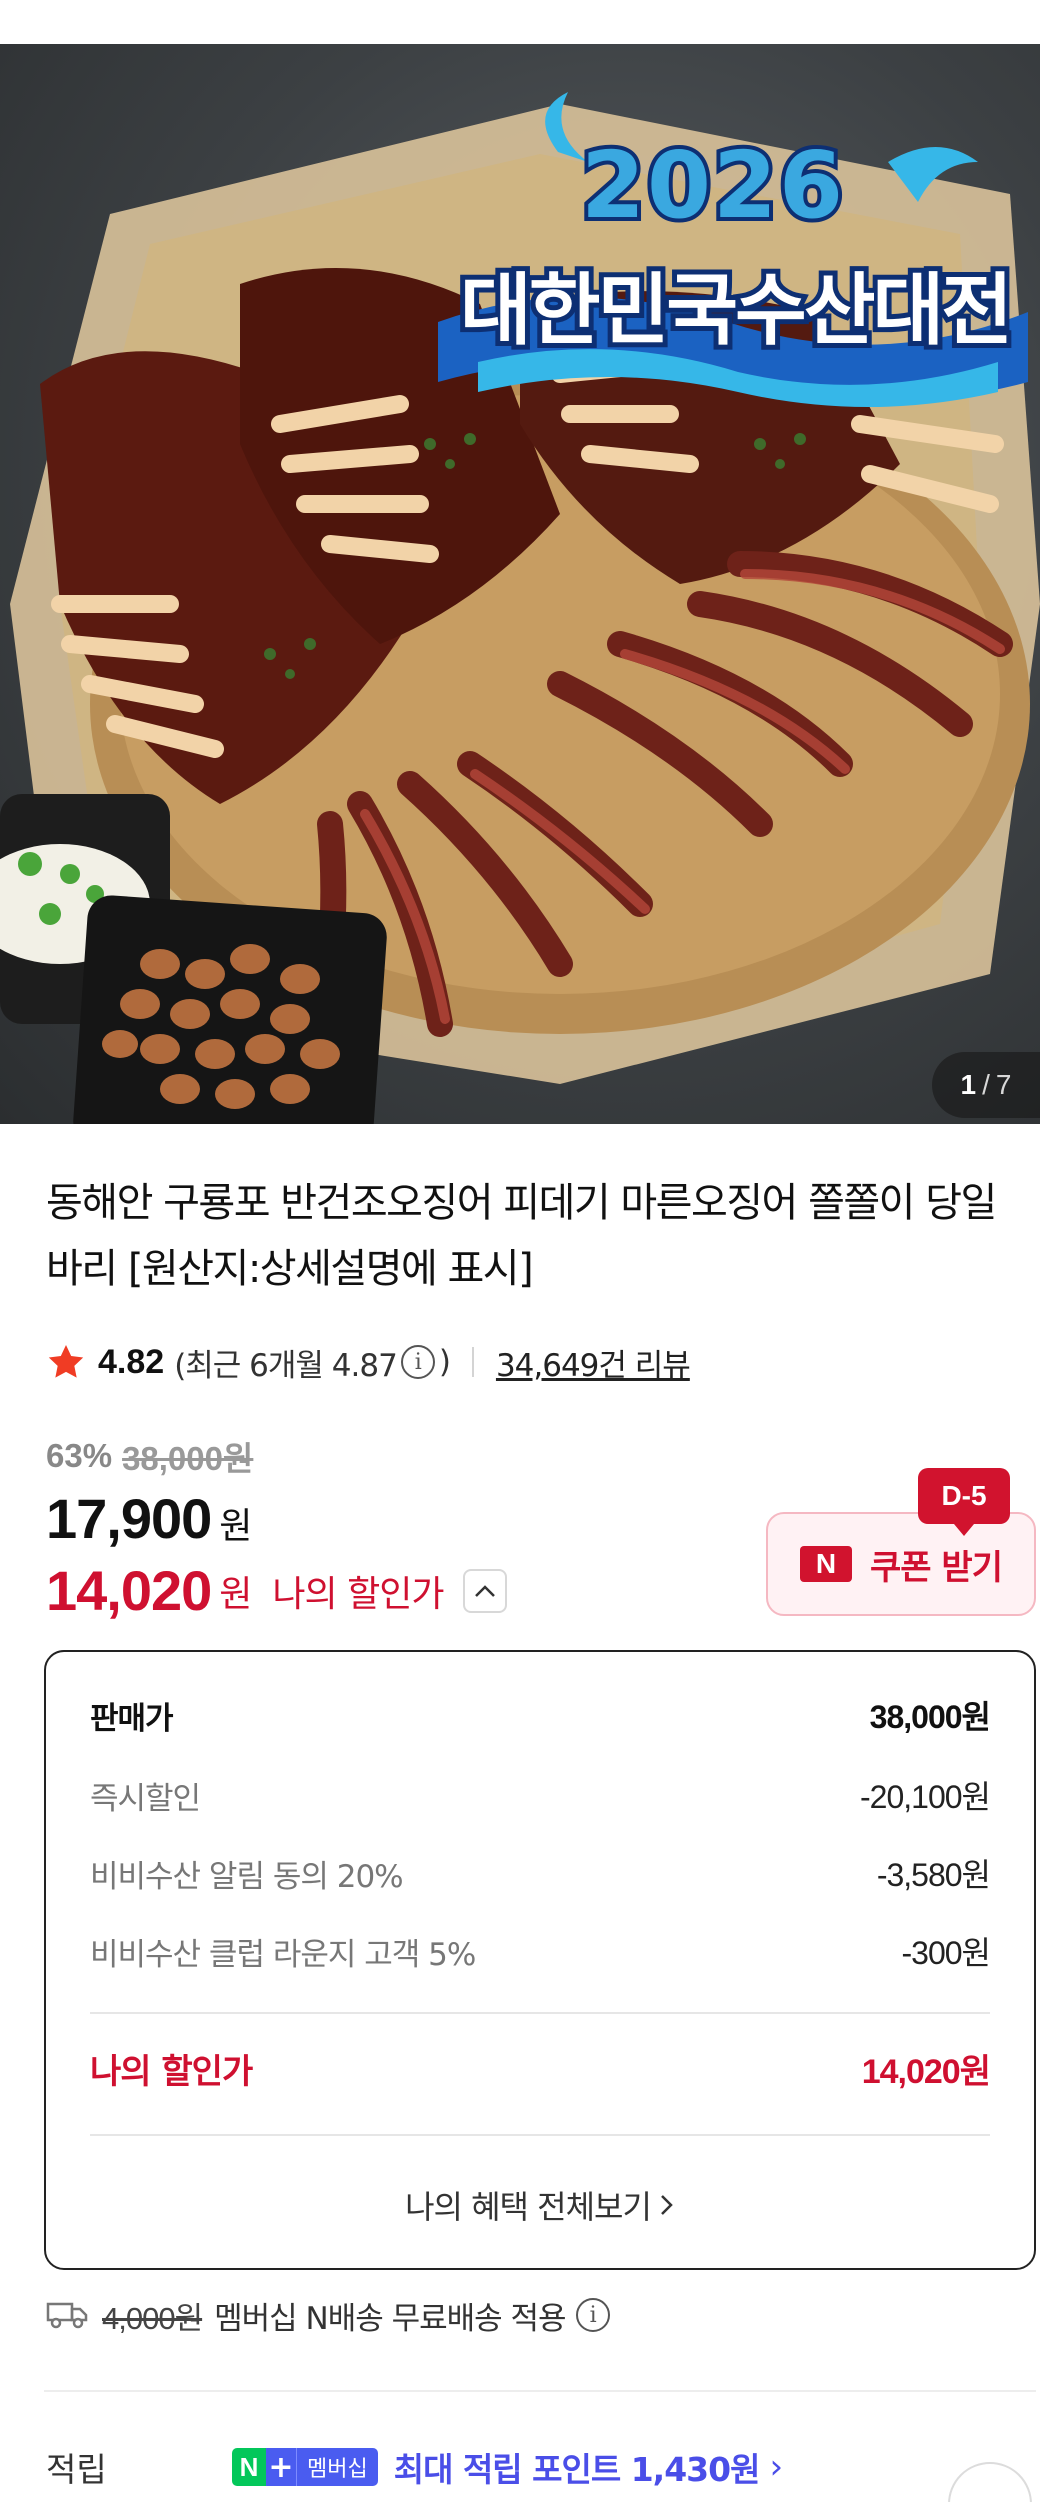  What do you see at coordinates (1003, 1084) in the screenshot?
I see `page-total: 7` at bounding box center [1003, 1084].